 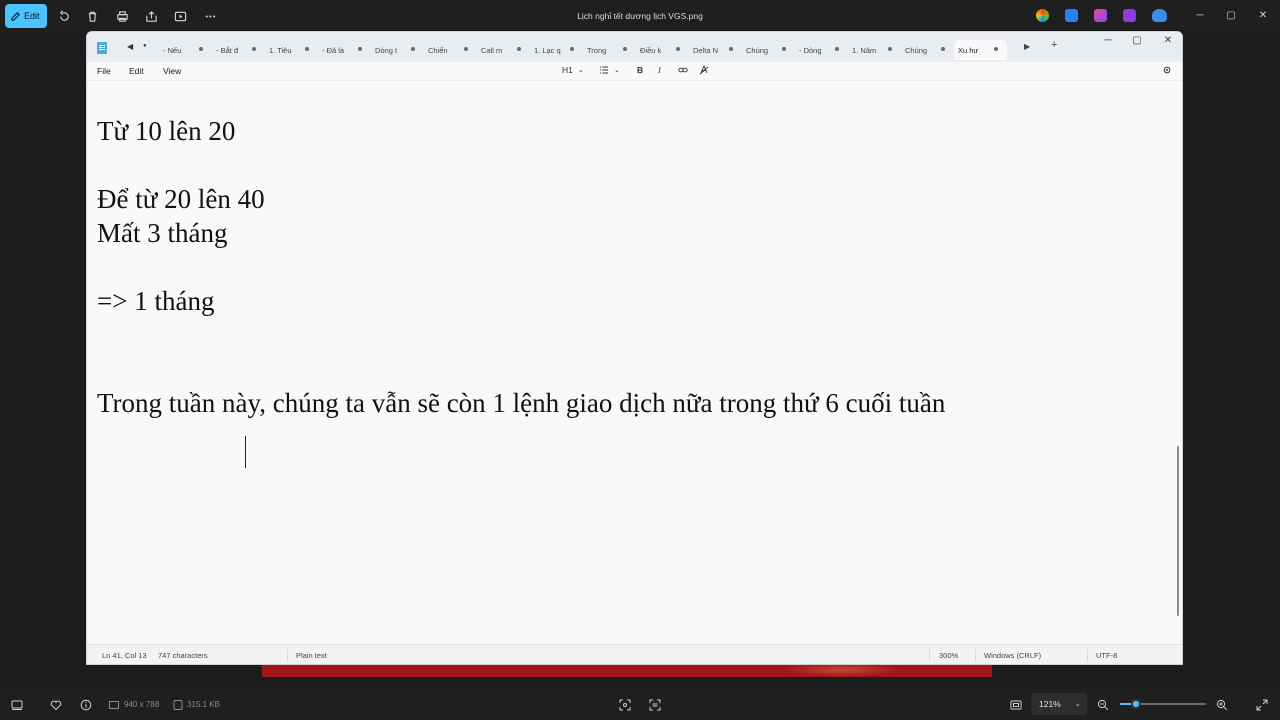 I want to click on tab-0: - Nếu, so click(x=185, y=50).